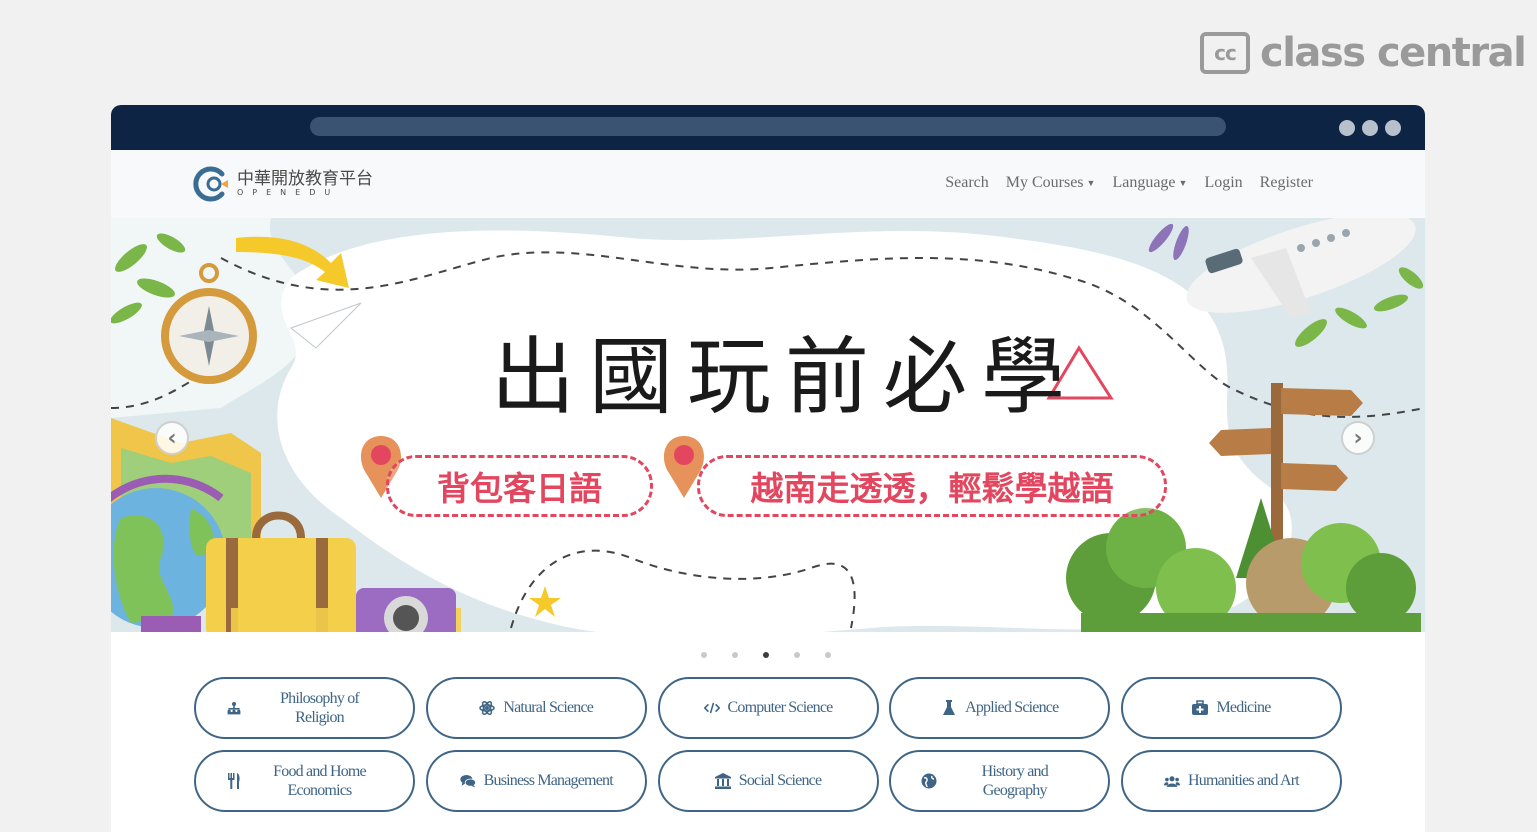 Image resolution: width=1537 pixels, height=832 pixels. What do you see at coordinates (320, 698) in the screenshot?
I see `category-label-line: Philosophy of` at bounding box center [320, 698].